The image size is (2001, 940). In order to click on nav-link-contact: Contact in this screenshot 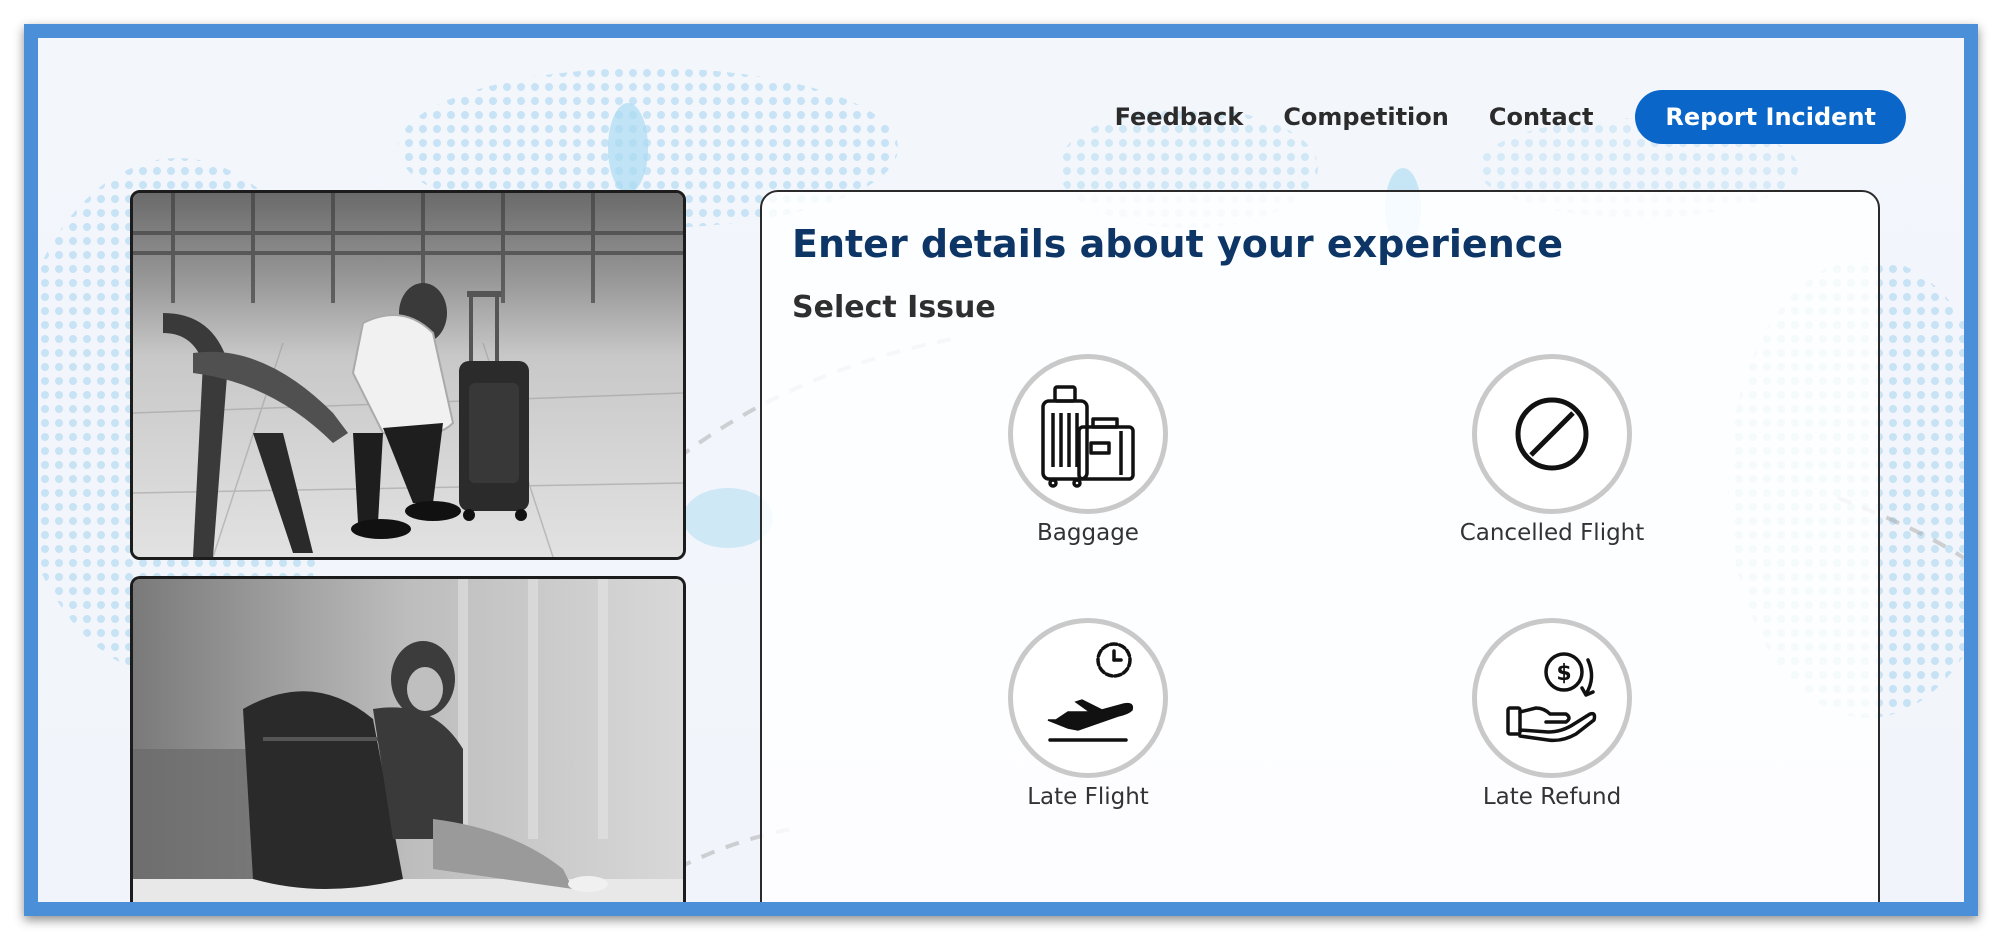, I will do `click(1541, 117)`.